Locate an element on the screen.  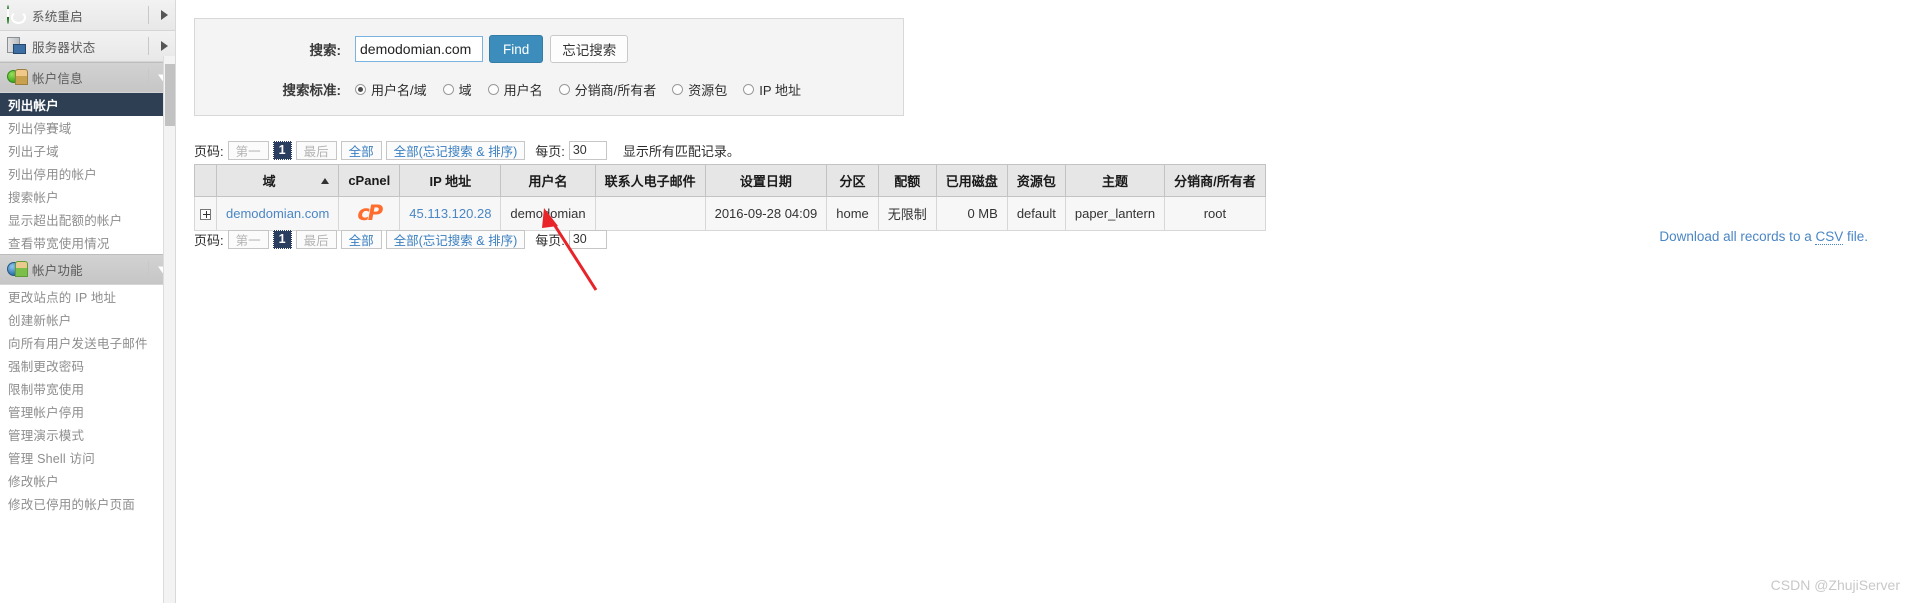
radio-icon is located at coordinates (360, 89).